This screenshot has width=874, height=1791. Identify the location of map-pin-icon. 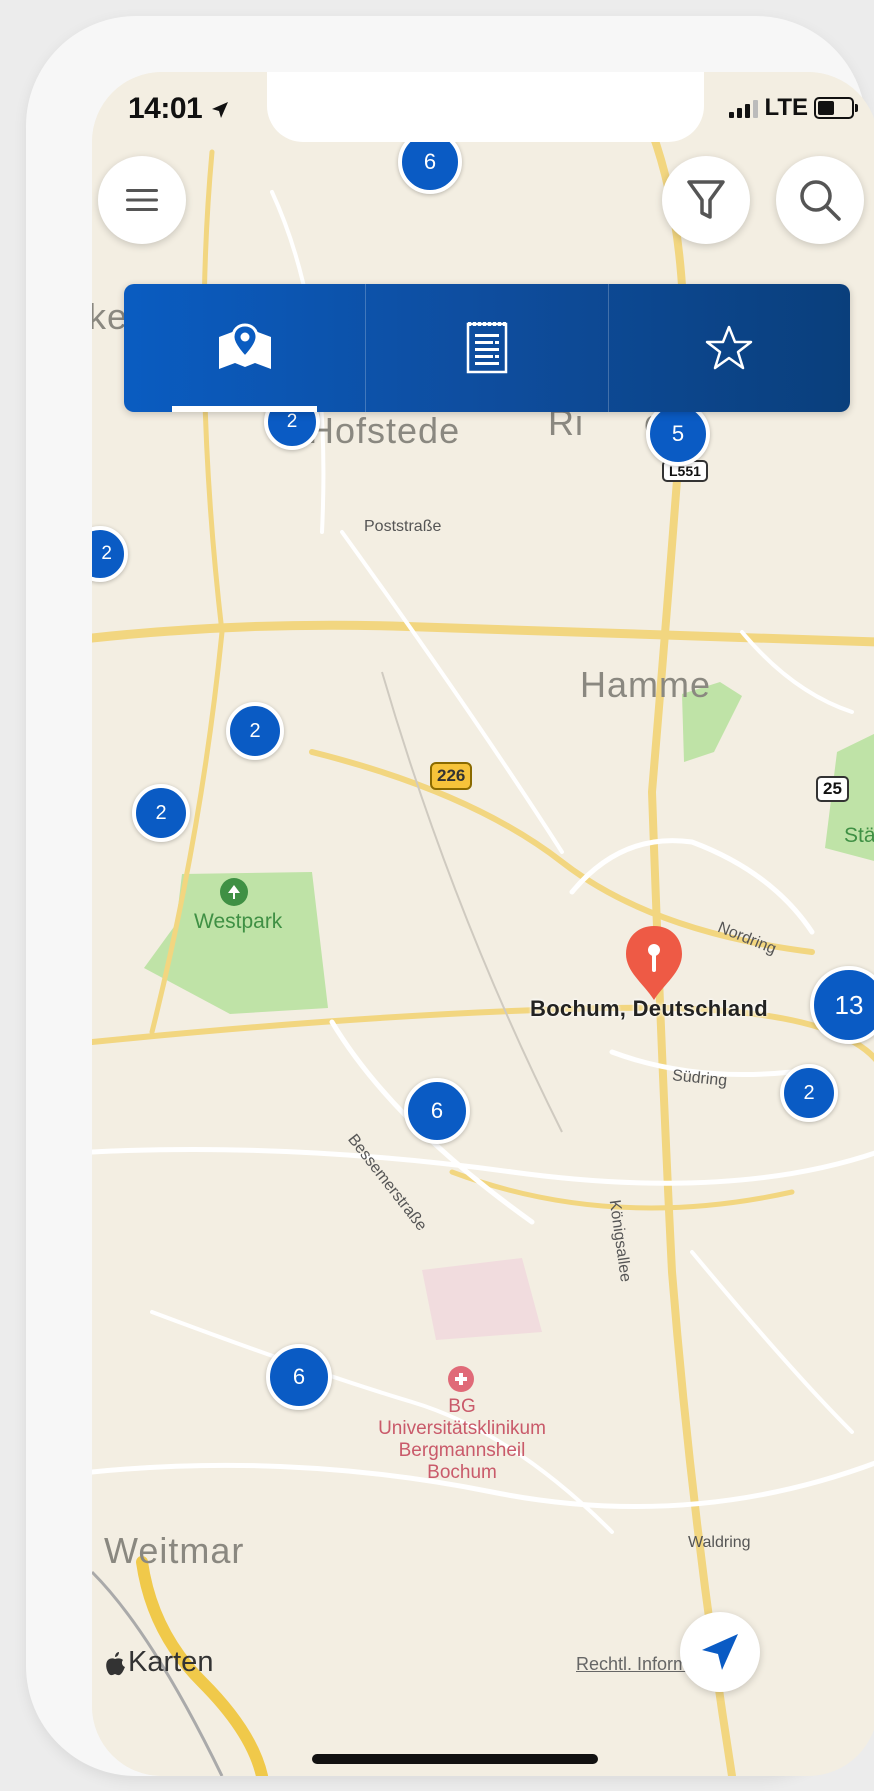
(244, 346).